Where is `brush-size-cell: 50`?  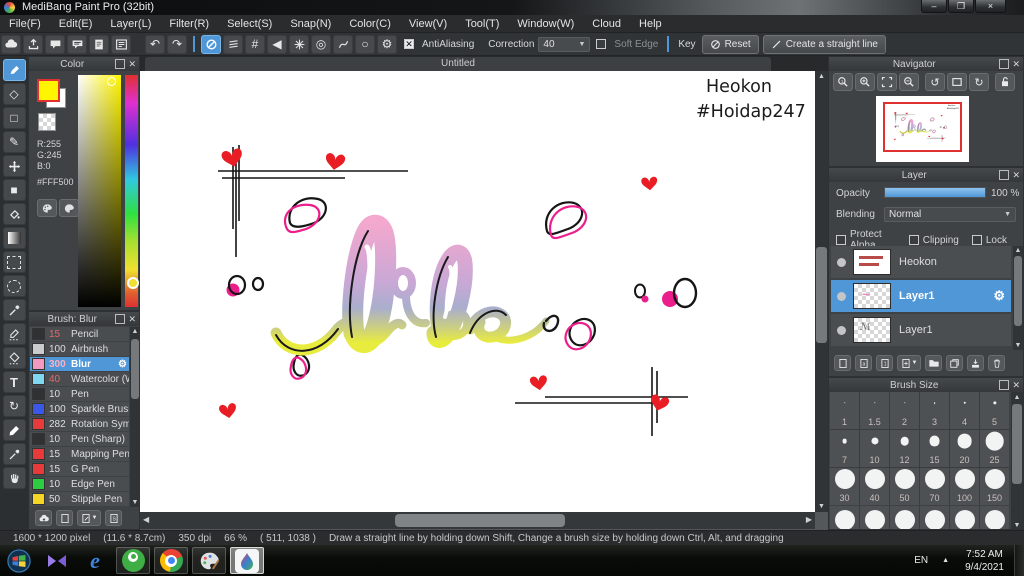 brush-size-cell: 50 is located at coordinates (904, 486).